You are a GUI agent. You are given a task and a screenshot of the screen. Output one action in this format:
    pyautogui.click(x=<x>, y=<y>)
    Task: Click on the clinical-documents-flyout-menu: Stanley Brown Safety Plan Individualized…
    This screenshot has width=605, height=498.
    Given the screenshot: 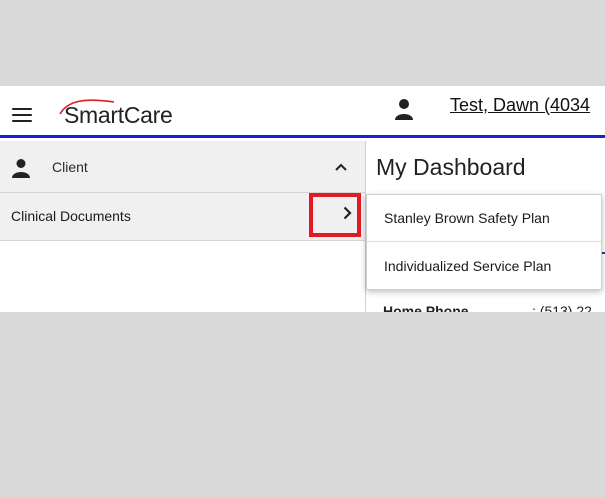 What is the action you would take?
    pyautogui.click(x=484, y=242)
    